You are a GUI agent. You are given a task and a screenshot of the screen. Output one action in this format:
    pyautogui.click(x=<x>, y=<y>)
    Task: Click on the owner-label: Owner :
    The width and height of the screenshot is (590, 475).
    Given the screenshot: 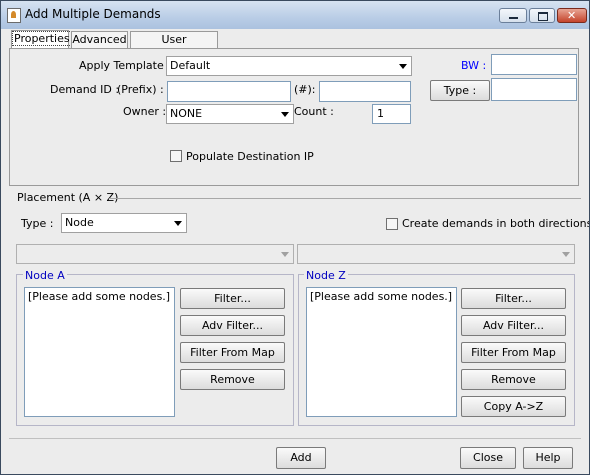 What is the action you would take?
    pyautogui.click(x=145, y=111)
    